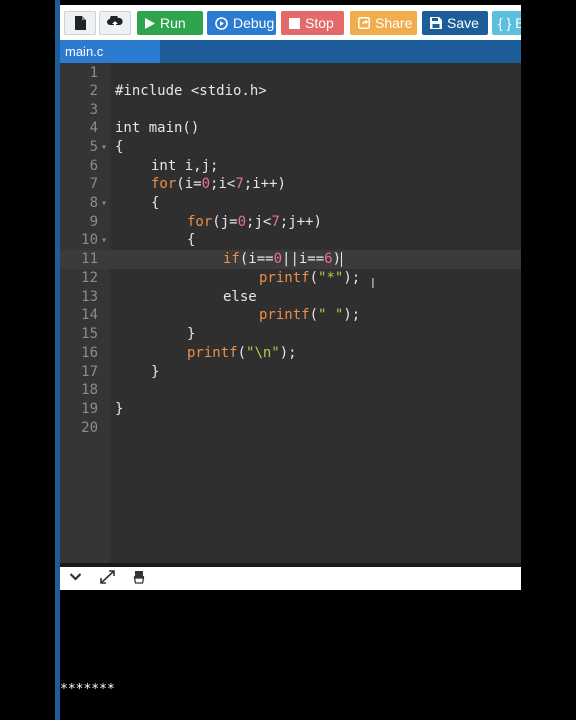 The width and height of the screenshot is (576, 720). Describe the element at coordinates (75, 578) in the screenshot. I see `chevron-down-icon` at that location.